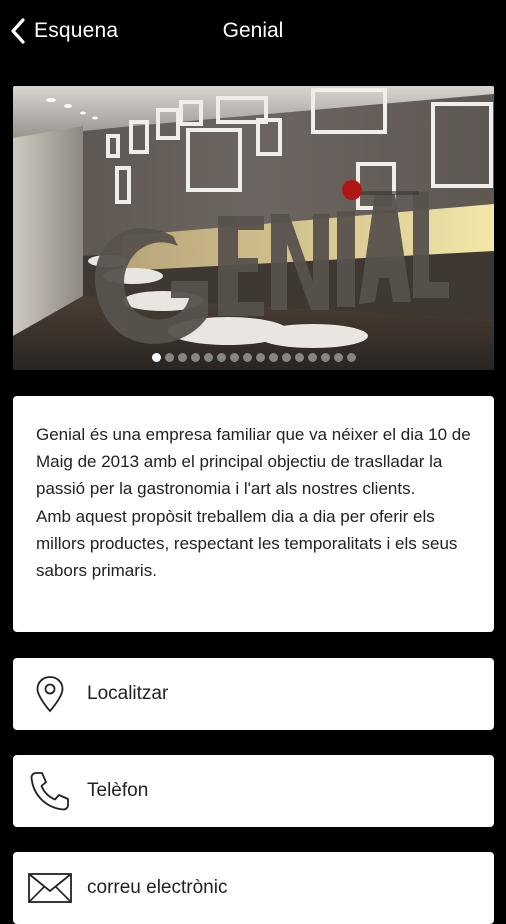 Image resolution: width=506 pixels, height=924 pixels. What do you see at coordinates (50, 791) in the screenshot?
I see `phone-icon` at bounding box center [50, 791].